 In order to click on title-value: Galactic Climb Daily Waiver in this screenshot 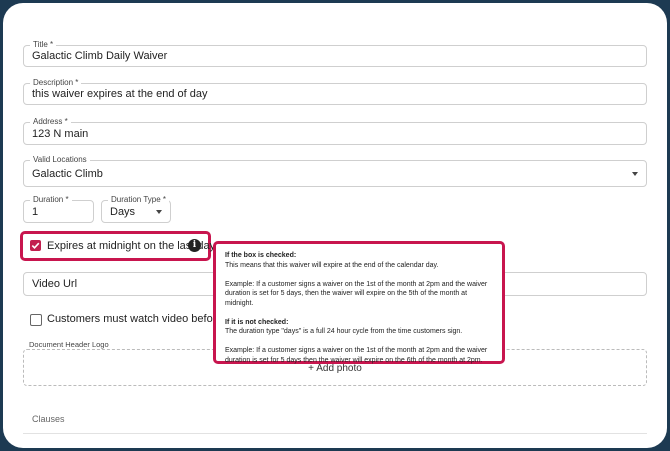, I will do `click(100, 56)`.